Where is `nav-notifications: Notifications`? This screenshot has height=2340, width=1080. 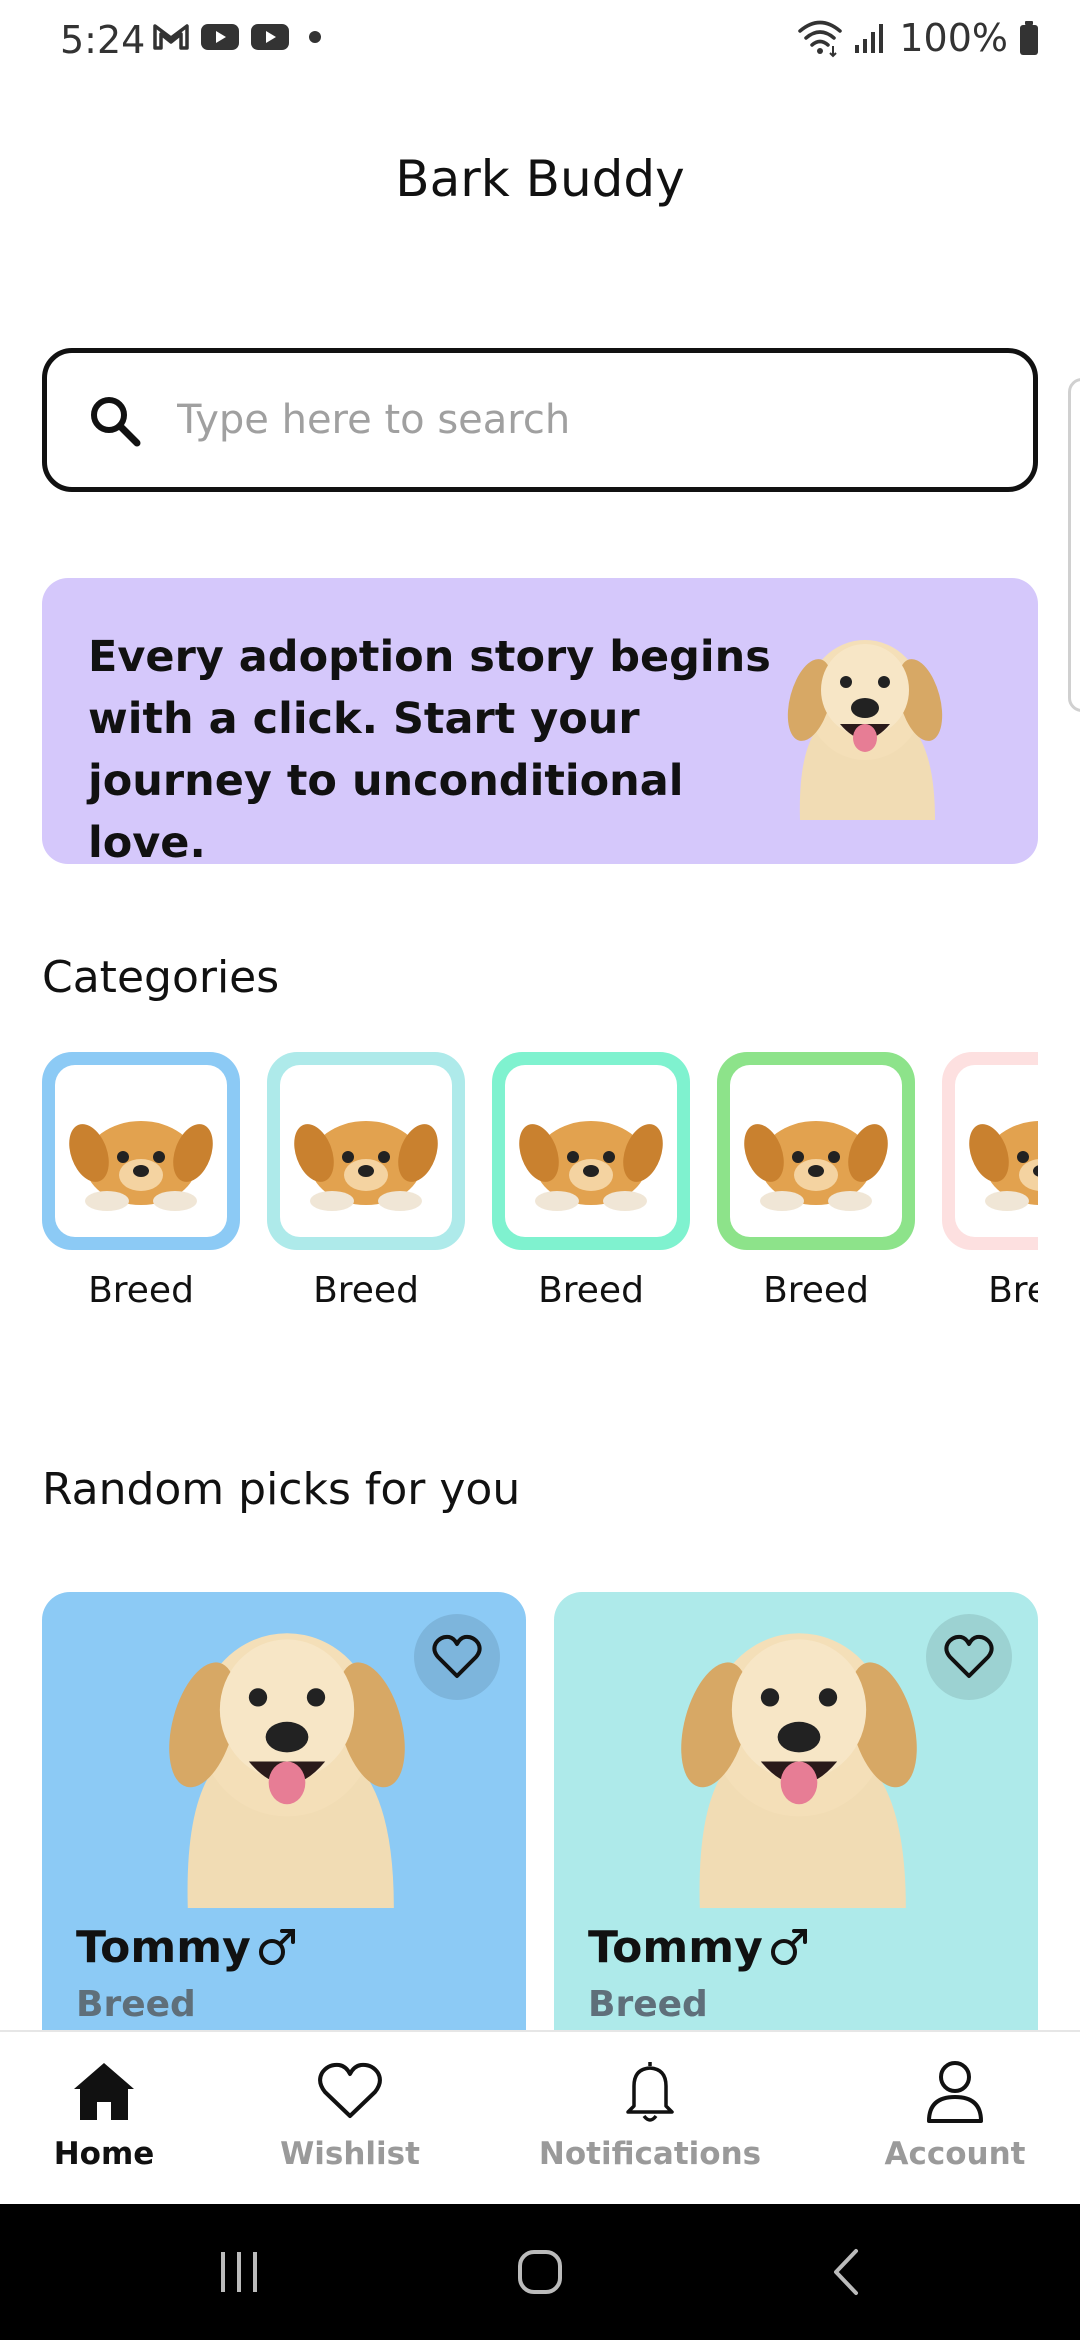
nav-notifications: Notifications is located at coordinates (650, 2119).